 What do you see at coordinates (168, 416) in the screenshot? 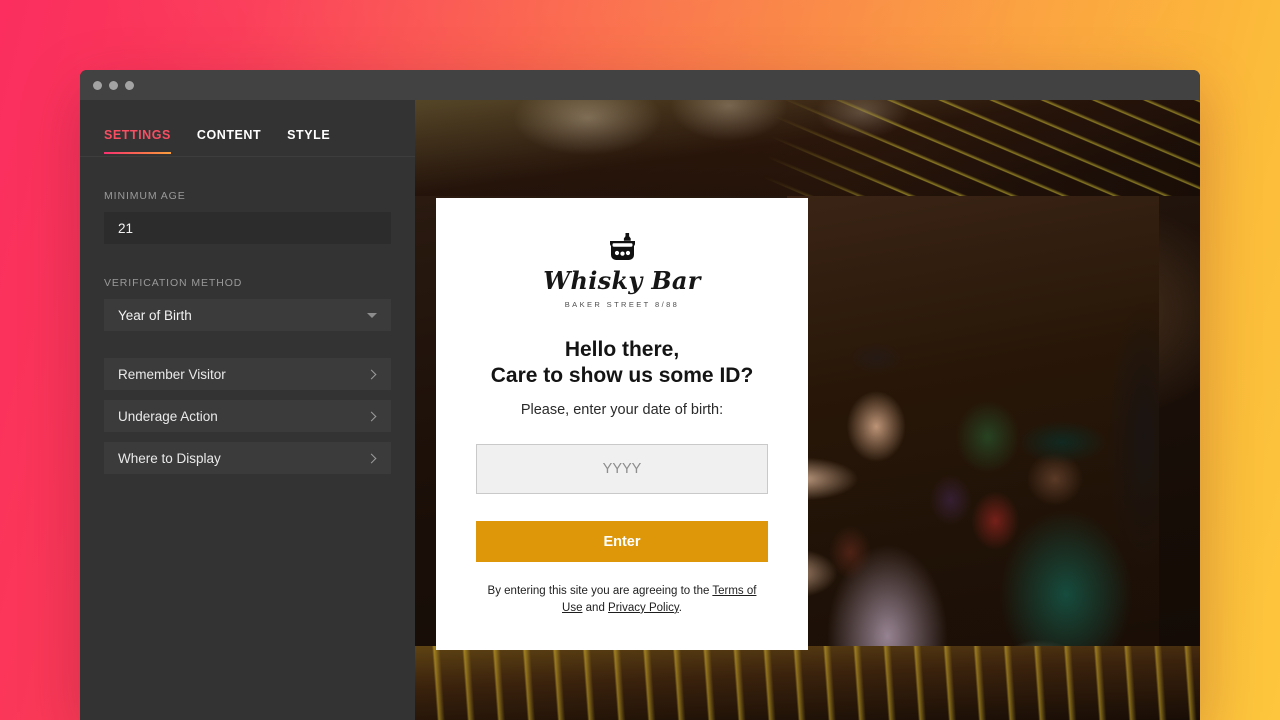
I see `list-item-label: Underage Action` at bounding box center [168, 416].